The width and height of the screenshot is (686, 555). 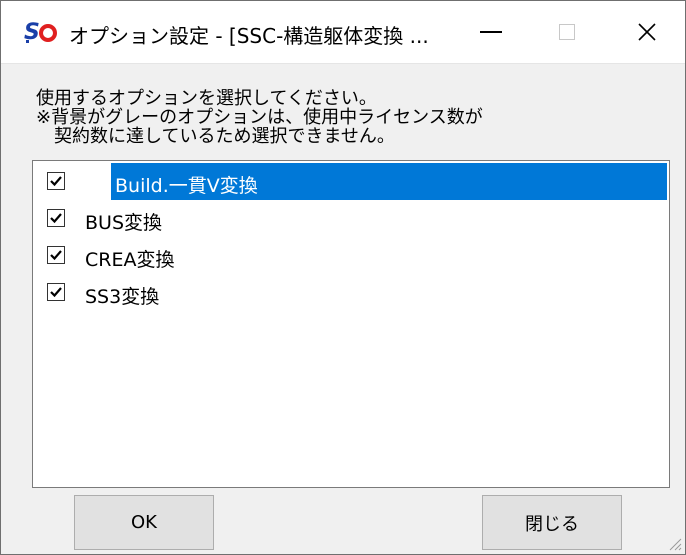 I want to click on option-label: Build.一貫Ⅴ変換, so click(x=186, y=186).